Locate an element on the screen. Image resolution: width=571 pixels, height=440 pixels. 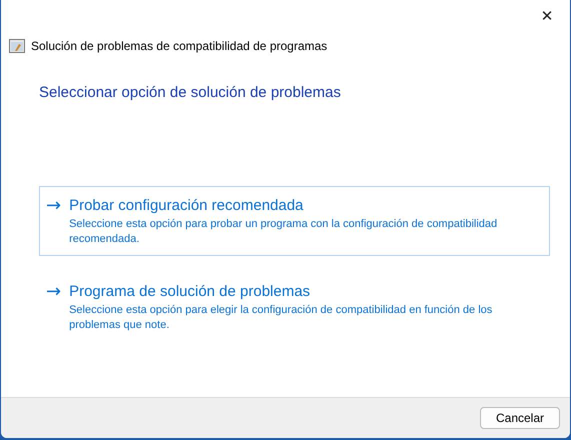
cancel-button: Cancelar is located at coordinates (520, 418).